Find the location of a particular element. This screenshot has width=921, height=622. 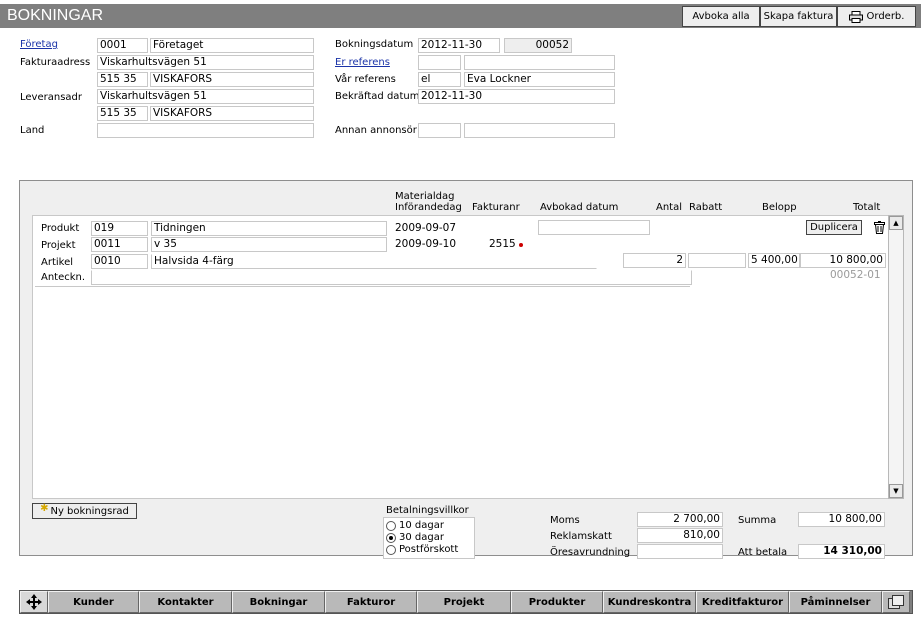

nav-label: Projekt is located at coordinates (464, 602).